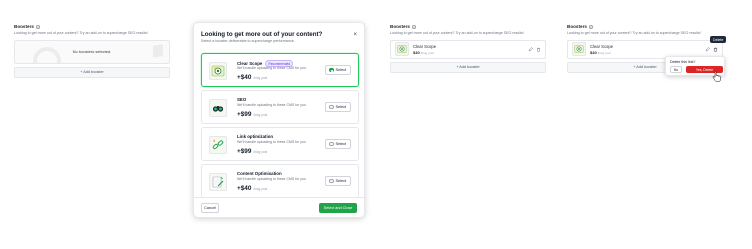  What do you see at coordinates (210, 208) in the screenshot?
I see `cancel-button: Cancel` at bounding box center [210, 208].